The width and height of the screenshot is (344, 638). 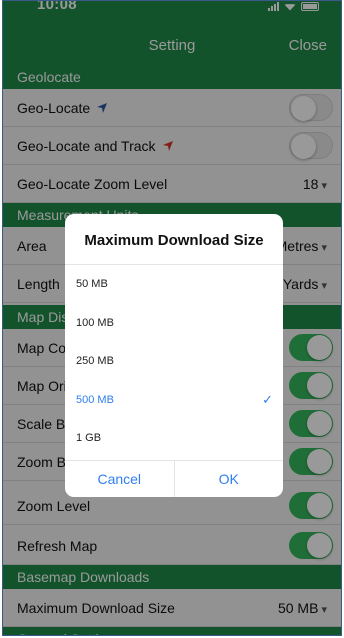 I want to click on checkmark-icon: ✓, so click(x=267, y=399).